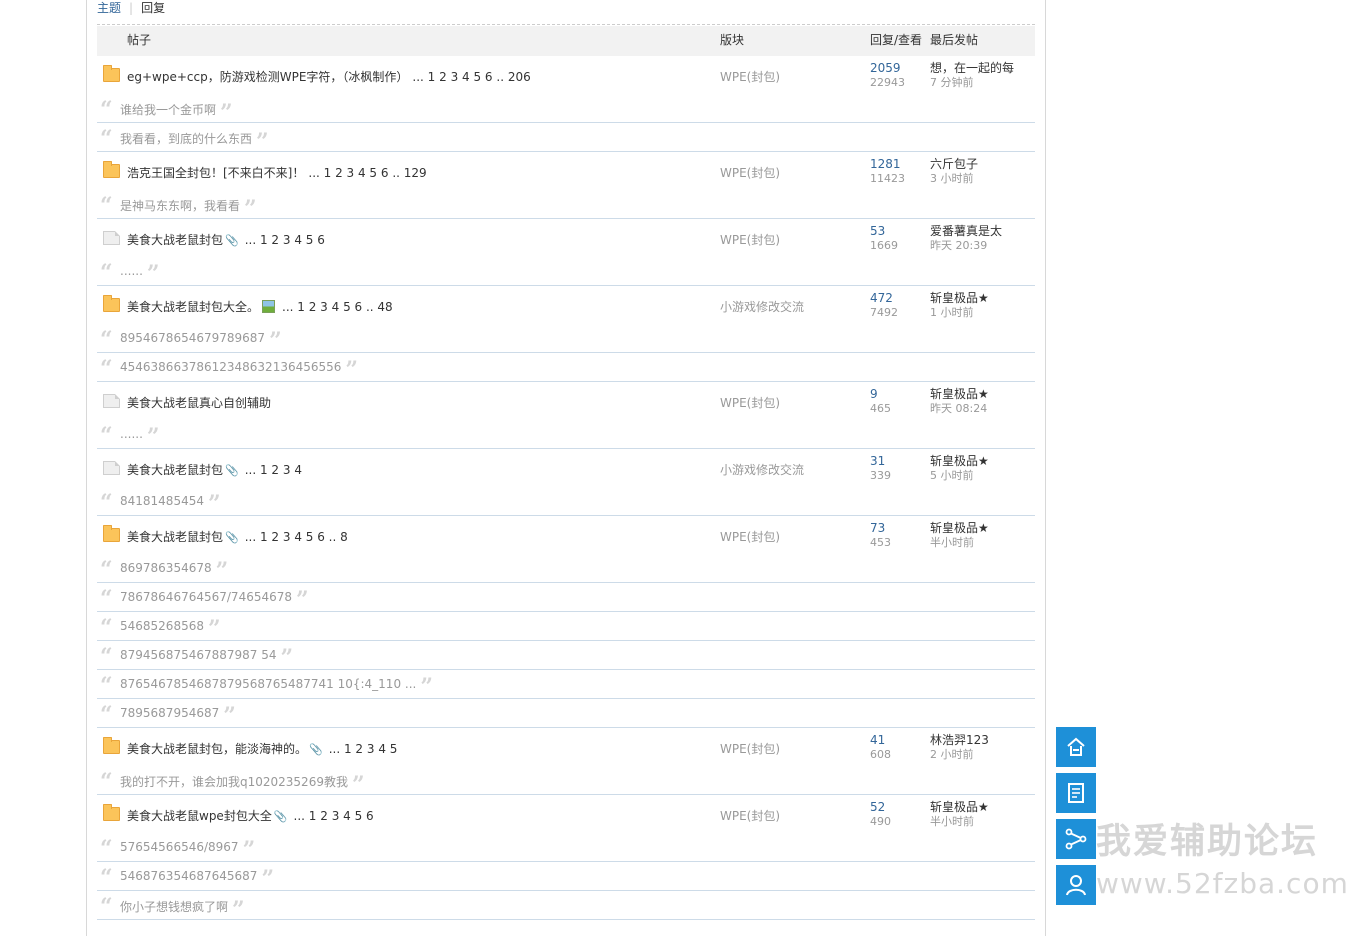 The image size is (1360, 936). I want to click on reply-text: 869786354678, so click(166, 568).